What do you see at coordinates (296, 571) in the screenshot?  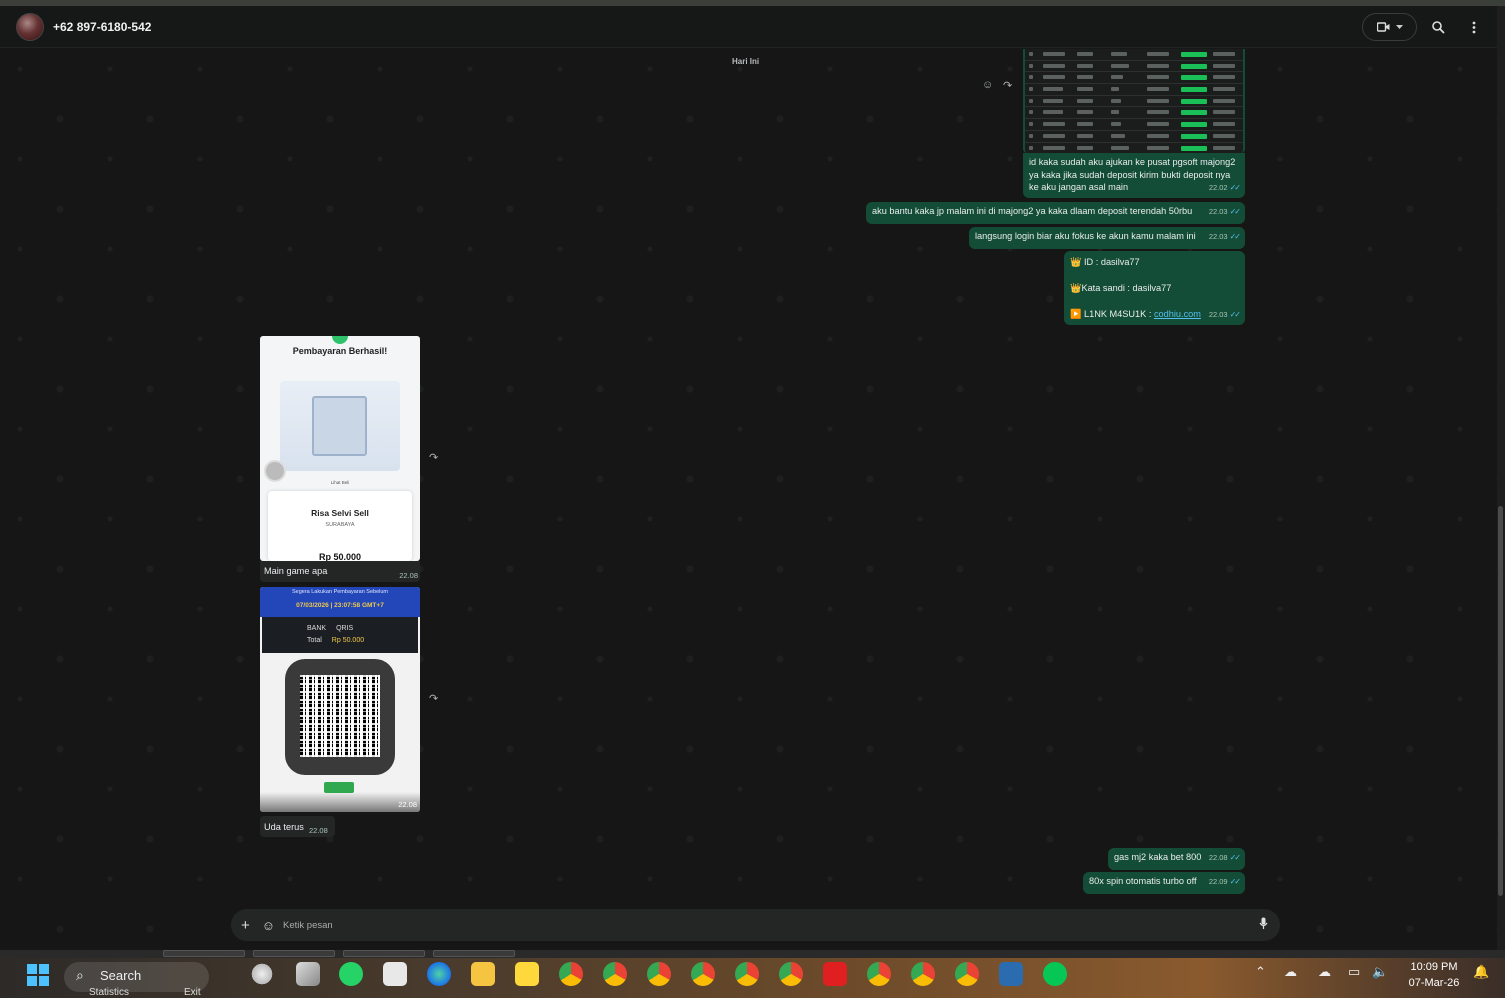 I see `message-text: Main game apa` at bounding box center [296, 571].